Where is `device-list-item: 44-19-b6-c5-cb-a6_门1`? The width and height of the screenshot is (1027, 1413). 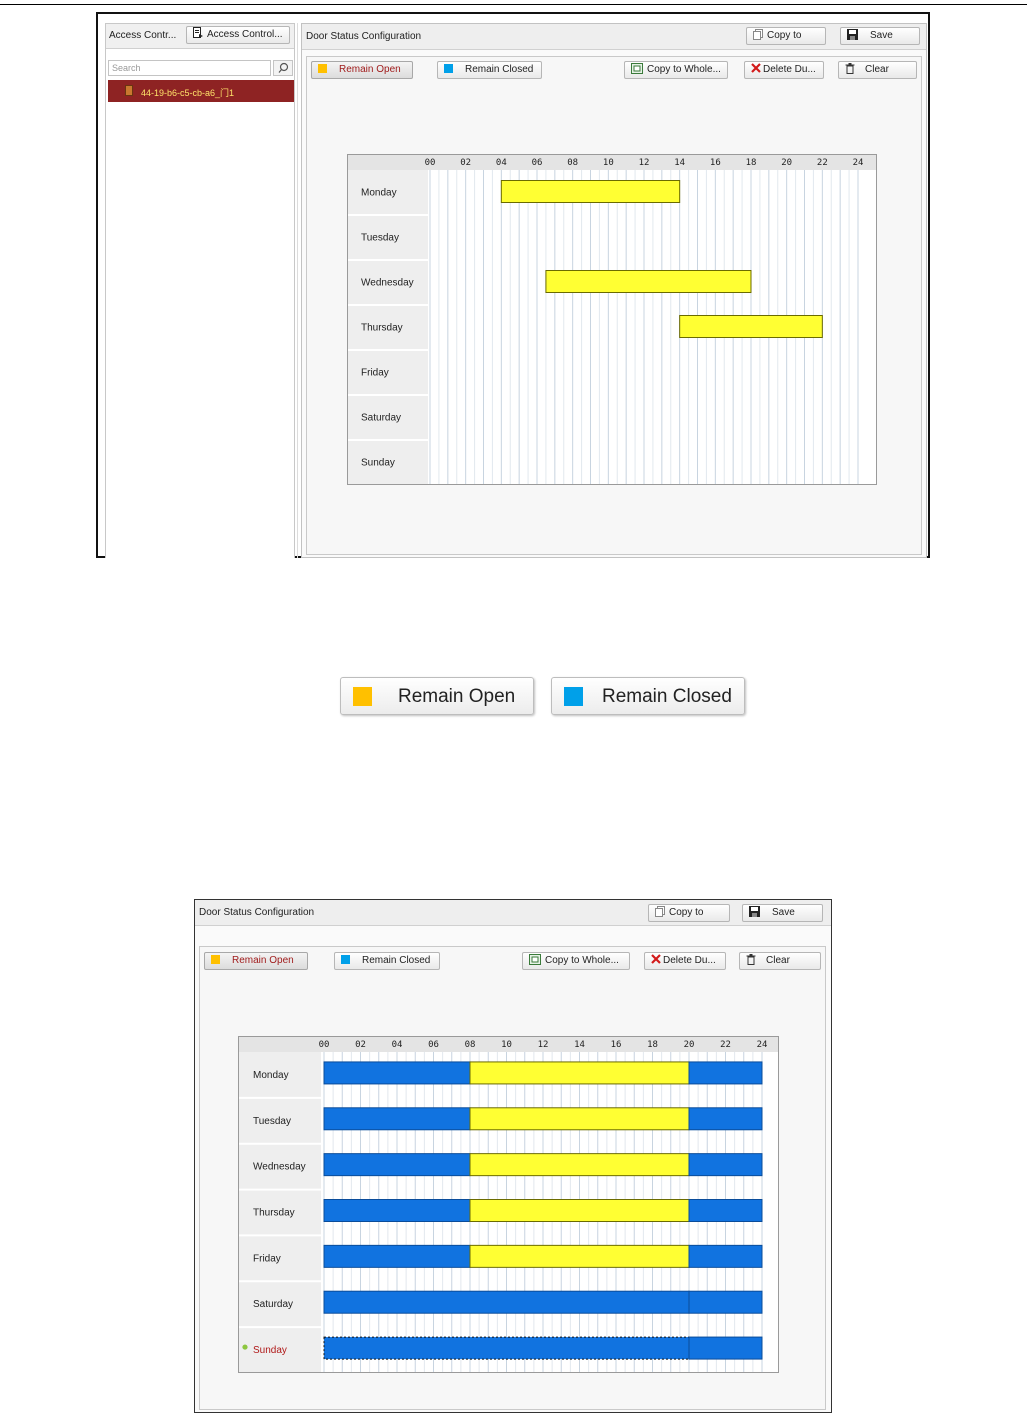 device-list-item: 44-19-b6-c5-cb-a6_门1 is located at coordinates (201, 91).